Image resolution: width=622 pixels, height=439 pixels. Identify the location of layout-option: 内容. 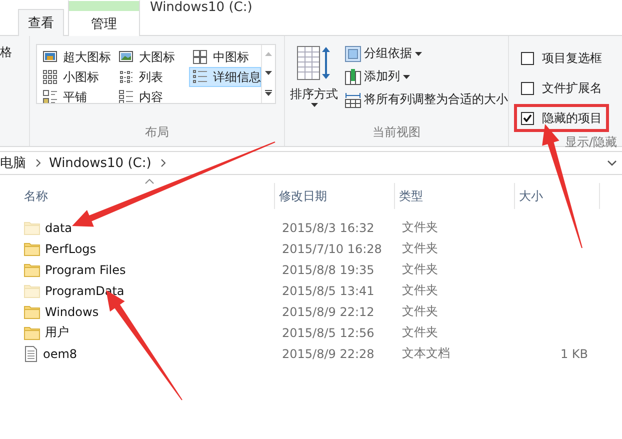
(152, 95).